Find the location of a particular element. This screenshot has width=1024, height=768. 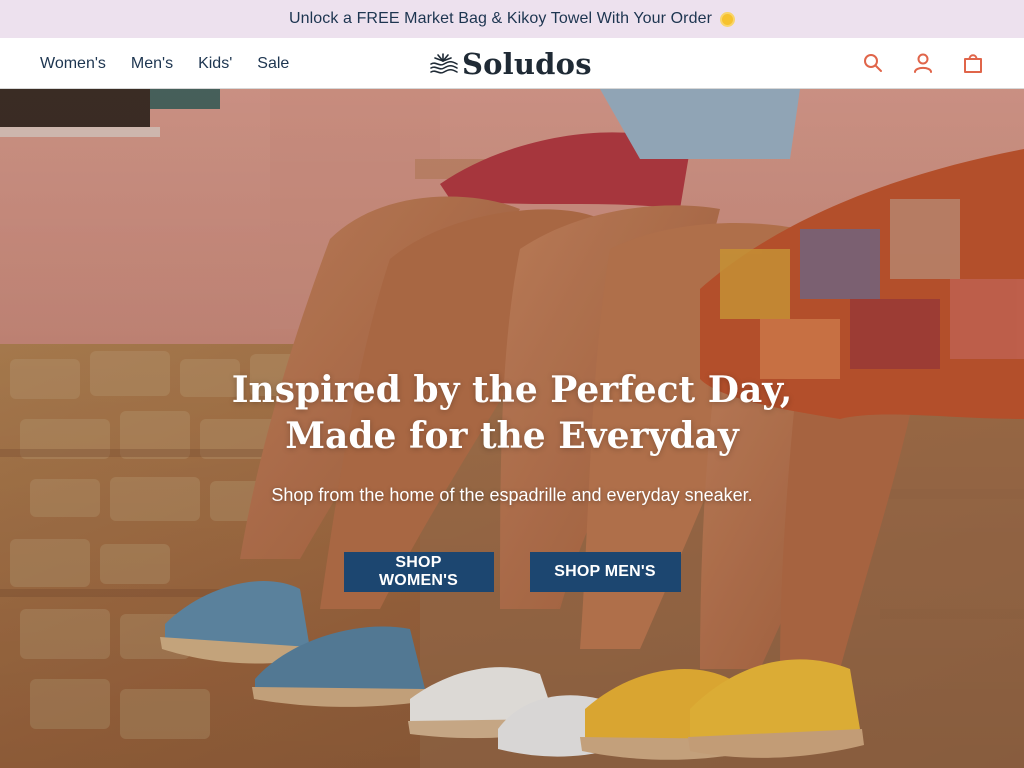

nav-kids: Kids' is located at coordinates (215, 64).